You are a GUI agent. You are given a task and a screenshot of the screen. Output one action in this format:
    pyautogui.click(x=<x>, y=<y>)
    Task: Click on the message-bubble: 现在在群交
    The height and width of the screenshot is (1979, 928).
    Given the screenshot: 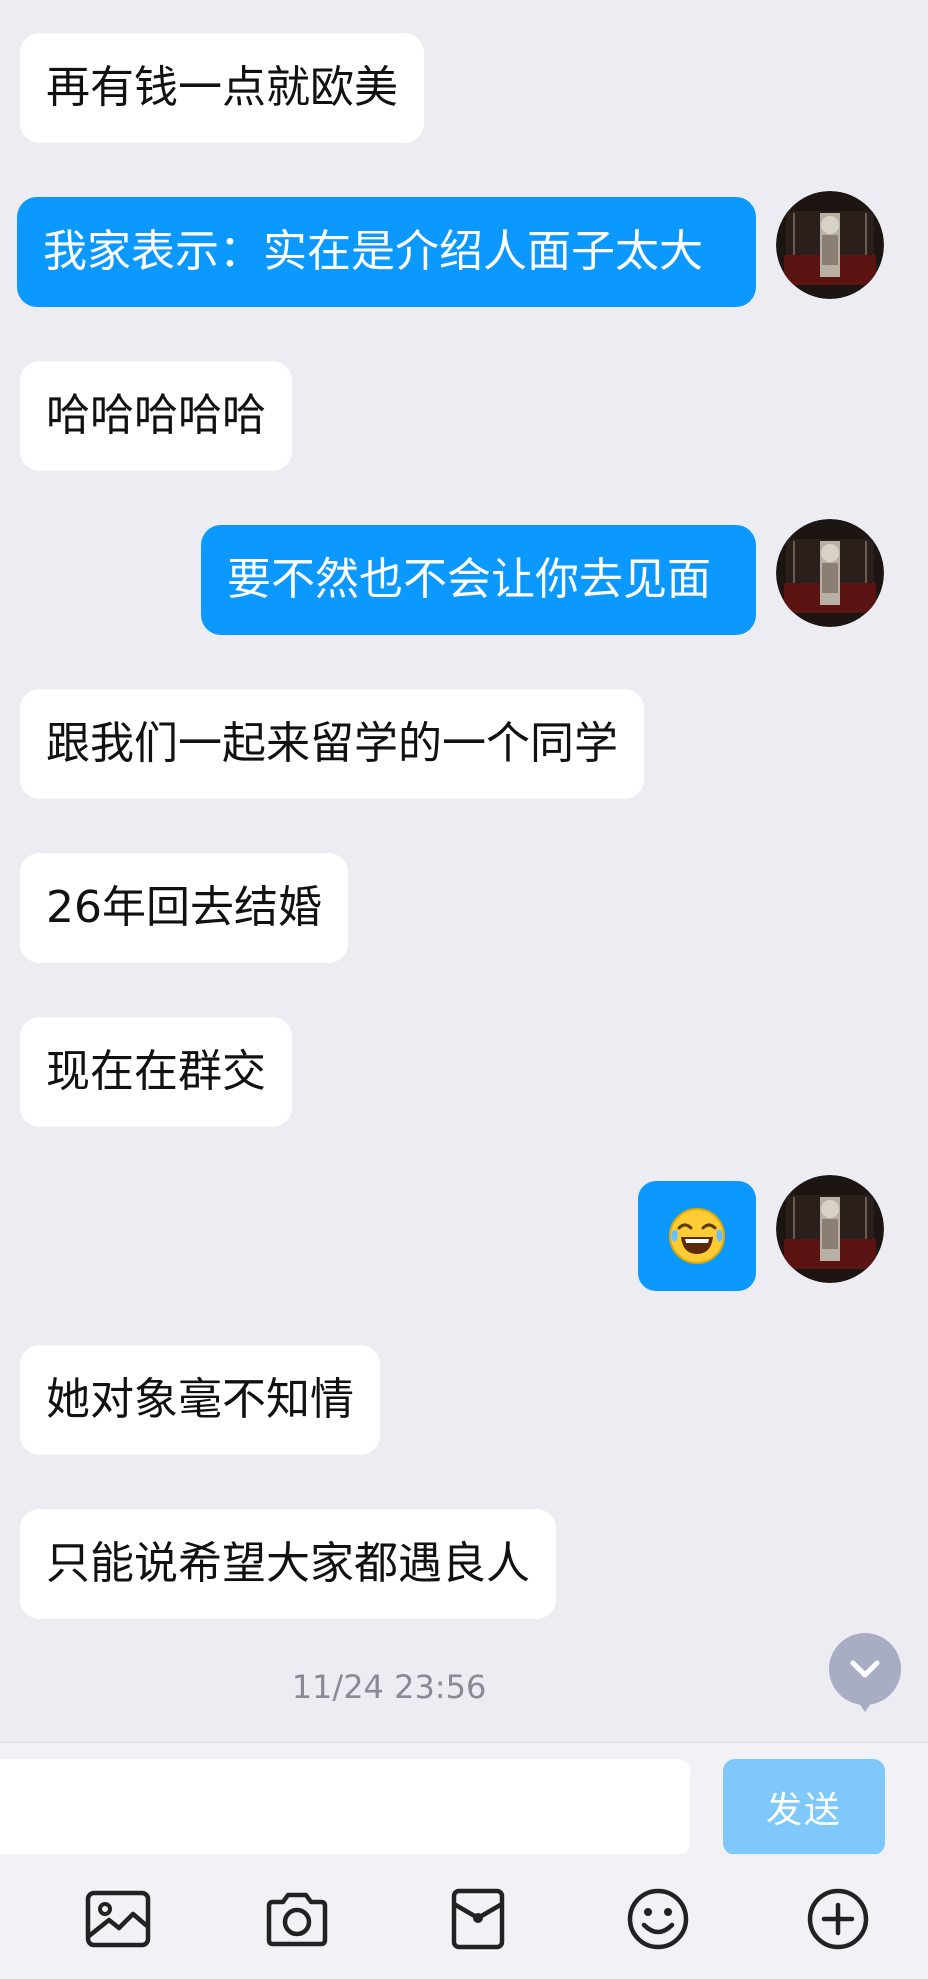 What is the action you would take?
    pyautogui.click(x=156, y=1072)
    